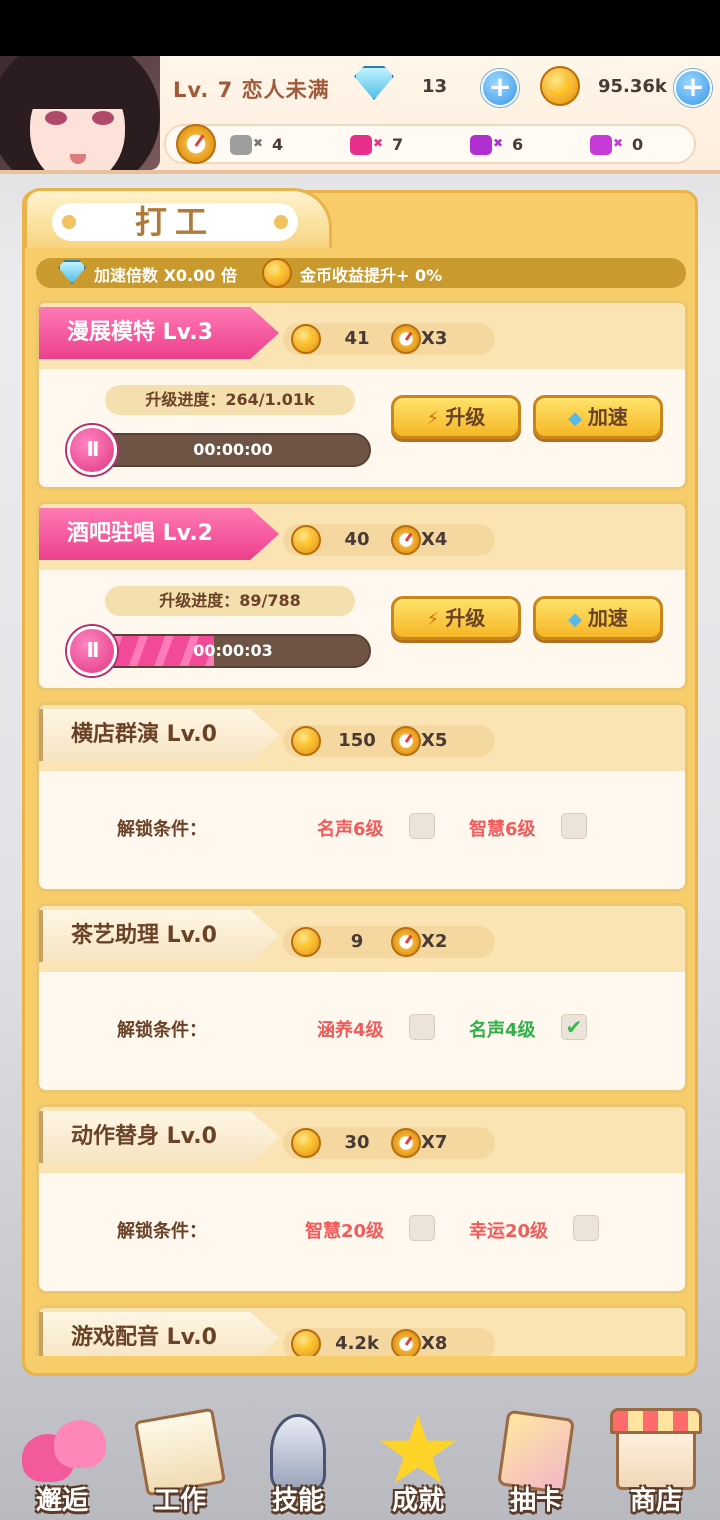  Describe the element at coordinates (159, 333) in the screenshot. I see `job-title: 漫展模特 Lv.3` at that location.